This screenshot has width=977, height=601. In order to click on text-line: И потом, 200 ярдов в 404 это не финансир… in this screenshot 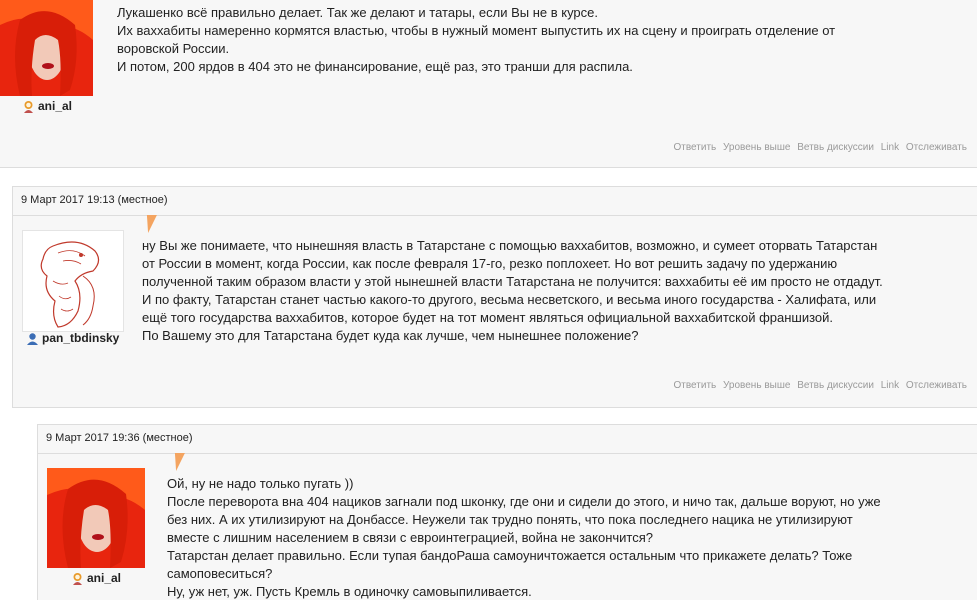, I will do `click(375, 66)`.